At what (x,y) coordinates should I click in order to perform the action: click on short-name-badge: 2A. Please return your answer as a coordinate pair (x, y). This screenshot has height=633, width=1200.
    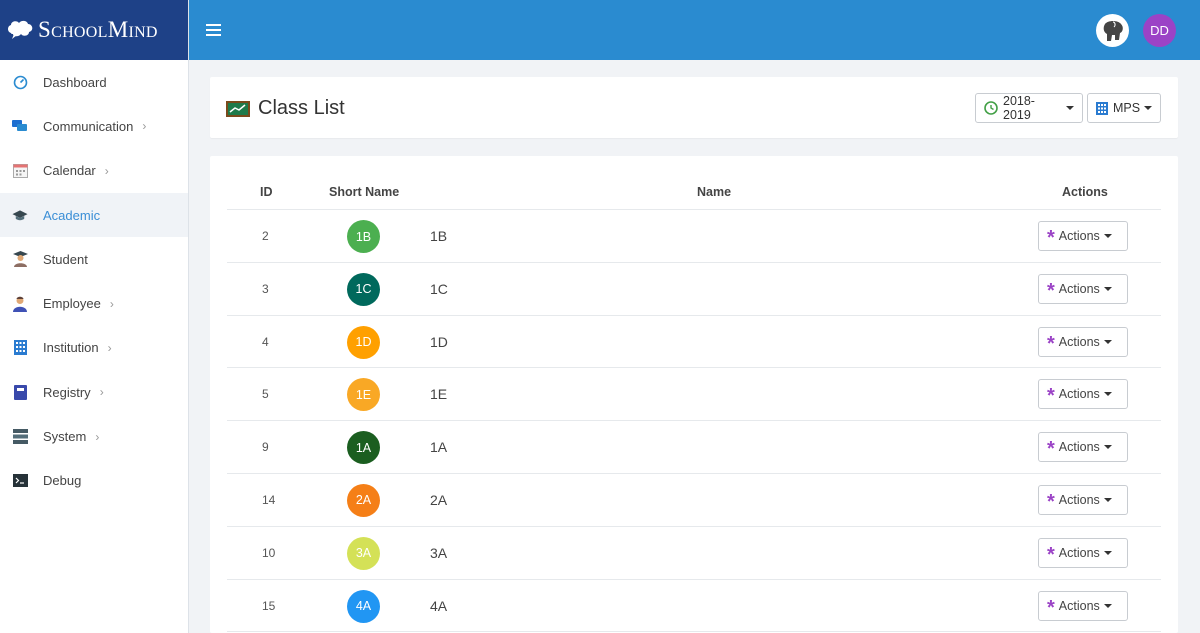
    Looking at the image, I should click on (363, 500).